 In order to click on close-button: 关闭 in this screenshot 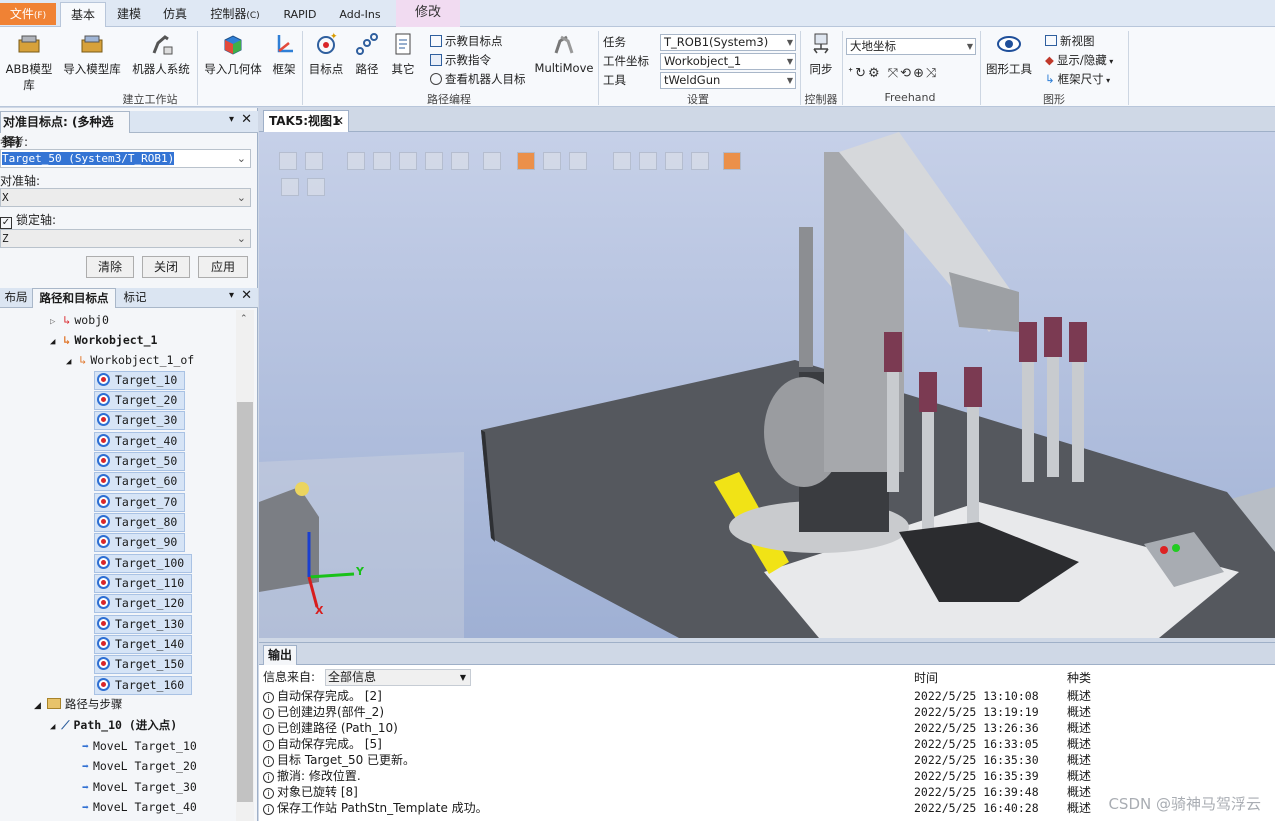, I will do `click(166, 267)`.